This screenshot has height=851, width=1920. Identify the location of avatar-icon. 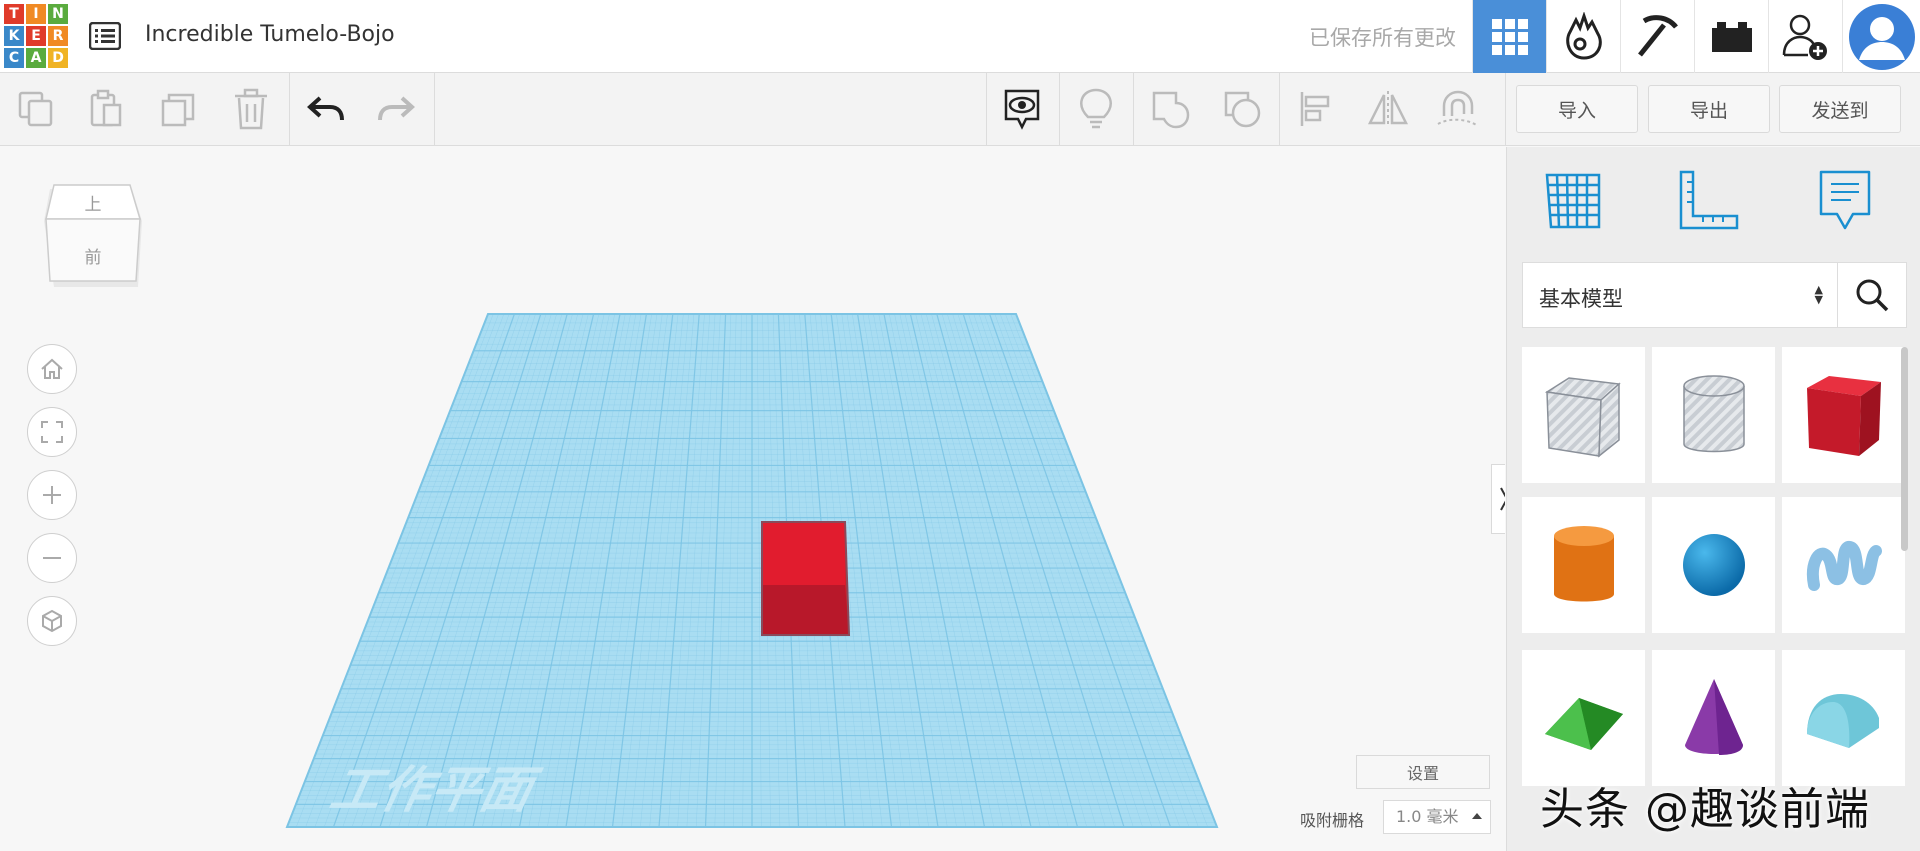
(1881, 36).